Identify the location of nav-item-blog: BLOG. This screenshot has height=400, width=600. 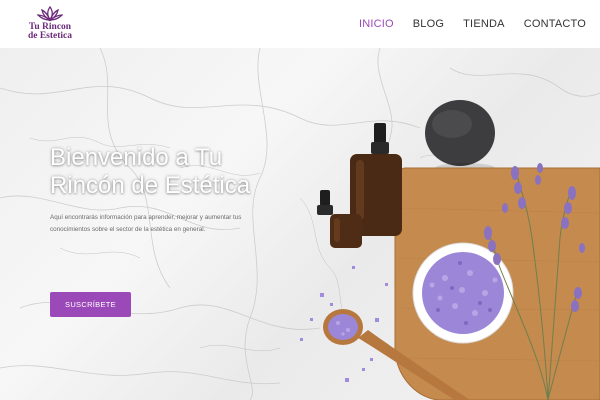
(428, 24).